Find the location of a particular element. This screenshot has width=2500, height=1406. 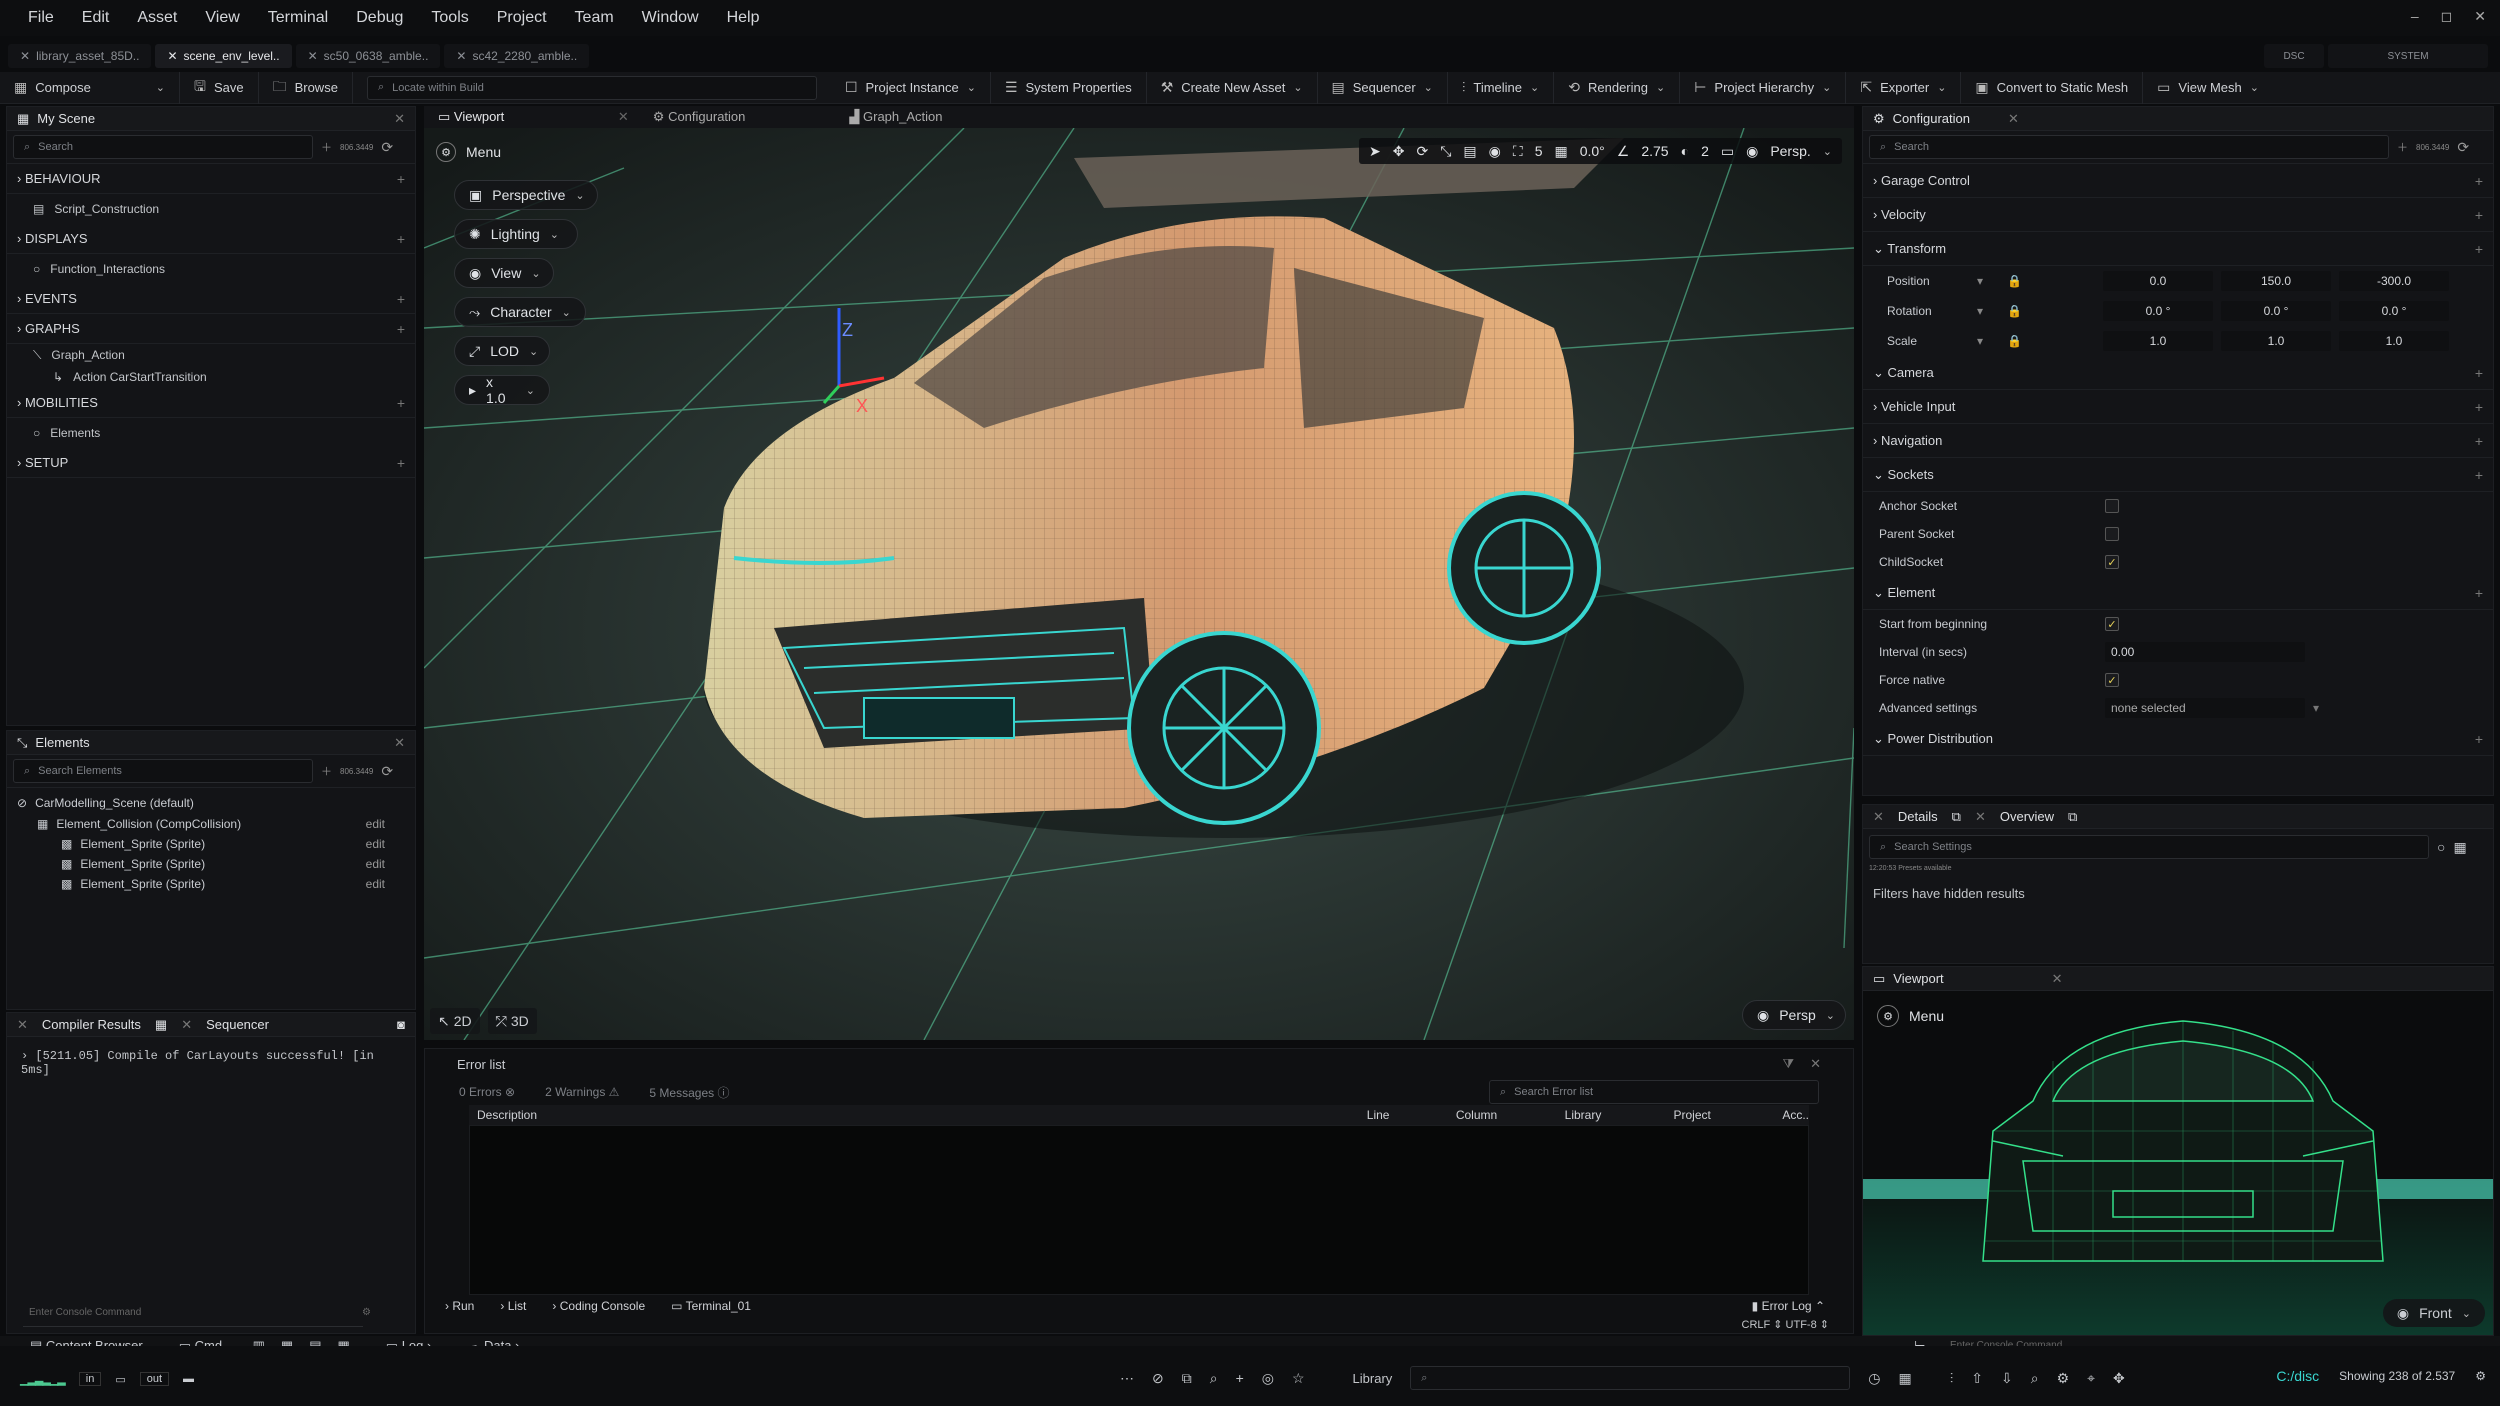

tab-sequencer: Sequencer is located at coordinates (237, 1024).